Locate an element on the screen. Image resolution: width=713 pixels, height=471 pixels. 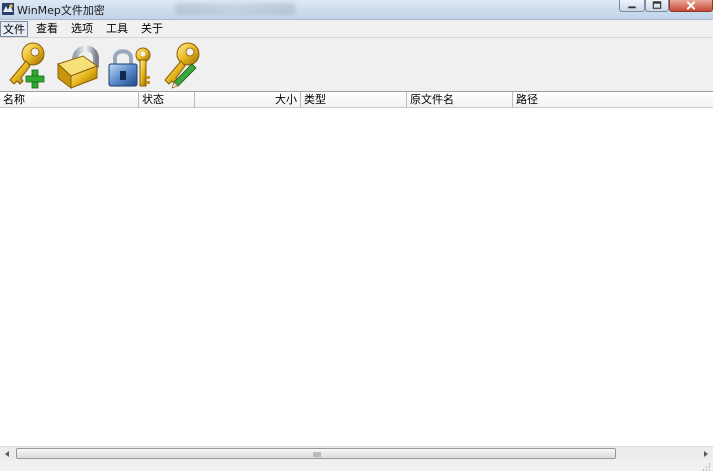
edit-key-button is located at coordinates (181, 65).